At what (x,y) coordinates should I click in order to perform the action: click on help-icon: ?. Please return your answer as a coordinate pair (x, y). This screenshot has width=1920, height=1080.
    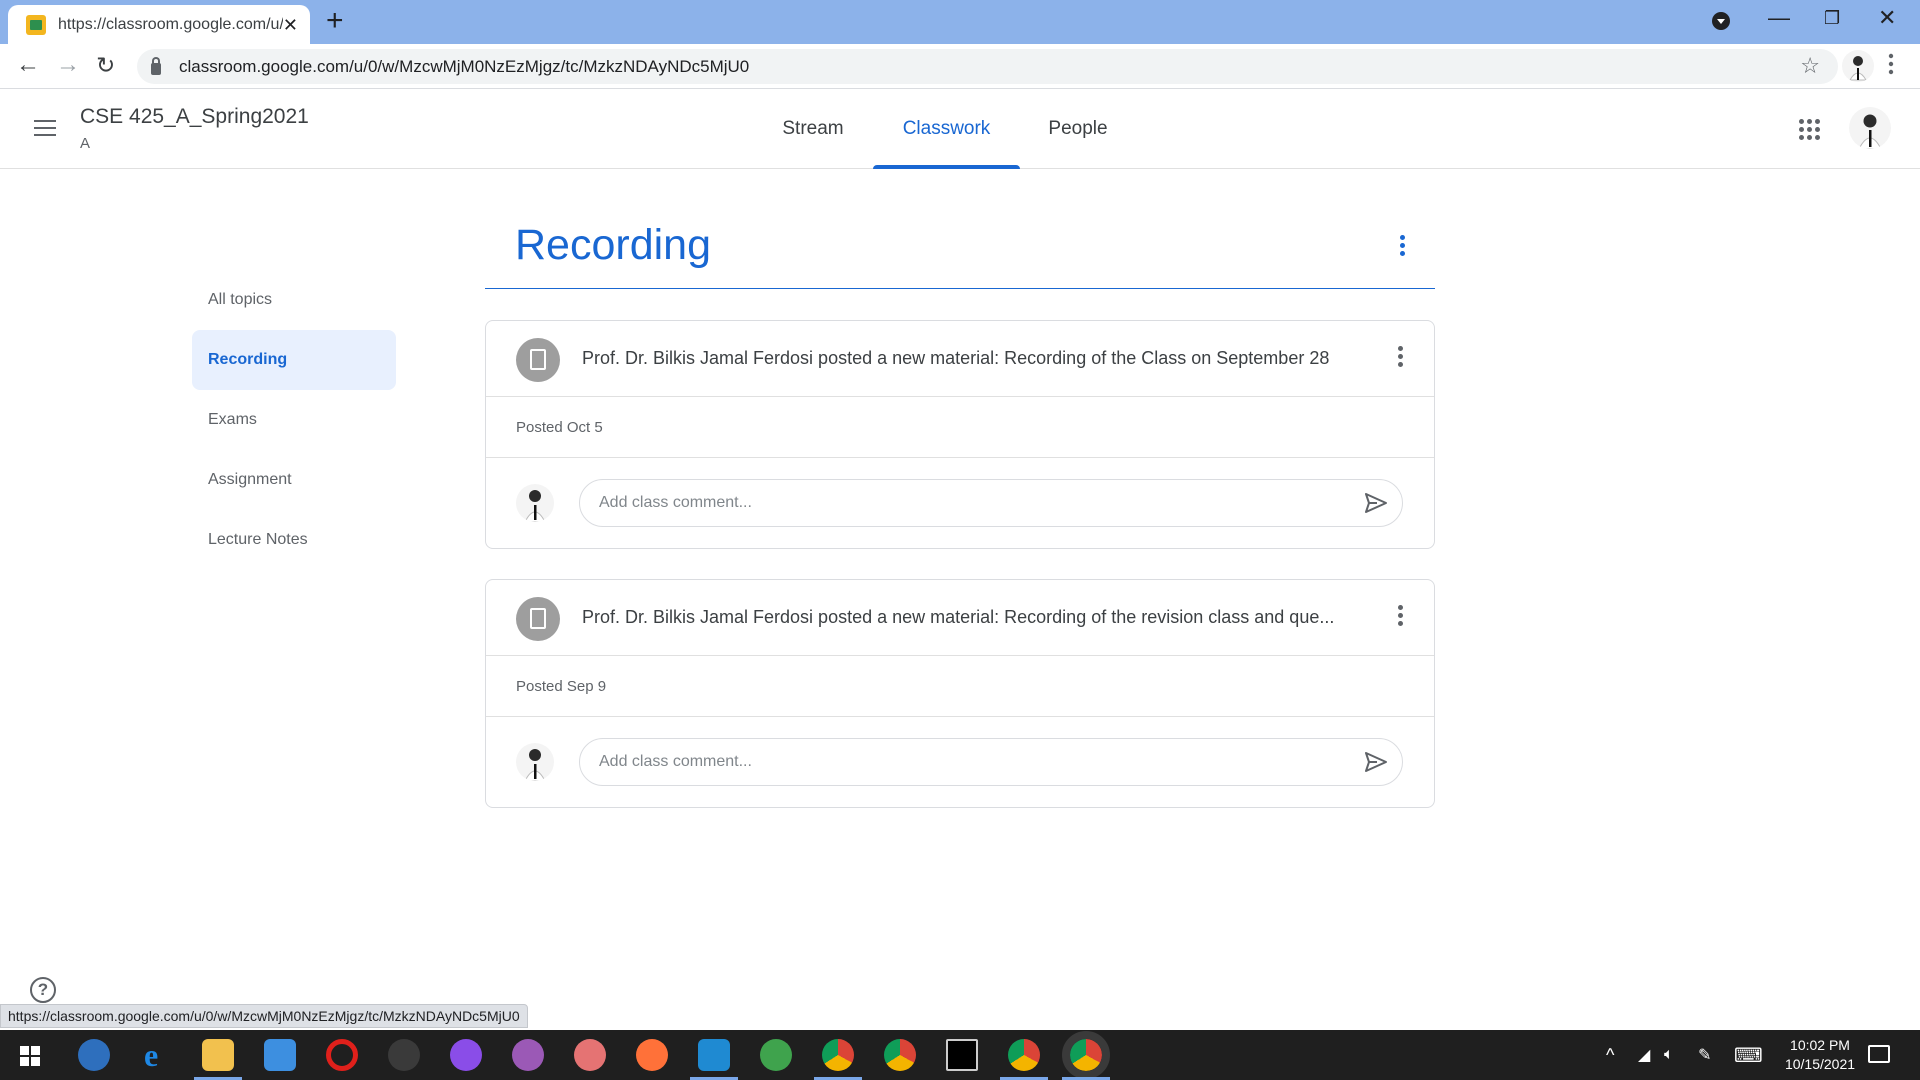
    Looking at the image, I should click on (43, 990).